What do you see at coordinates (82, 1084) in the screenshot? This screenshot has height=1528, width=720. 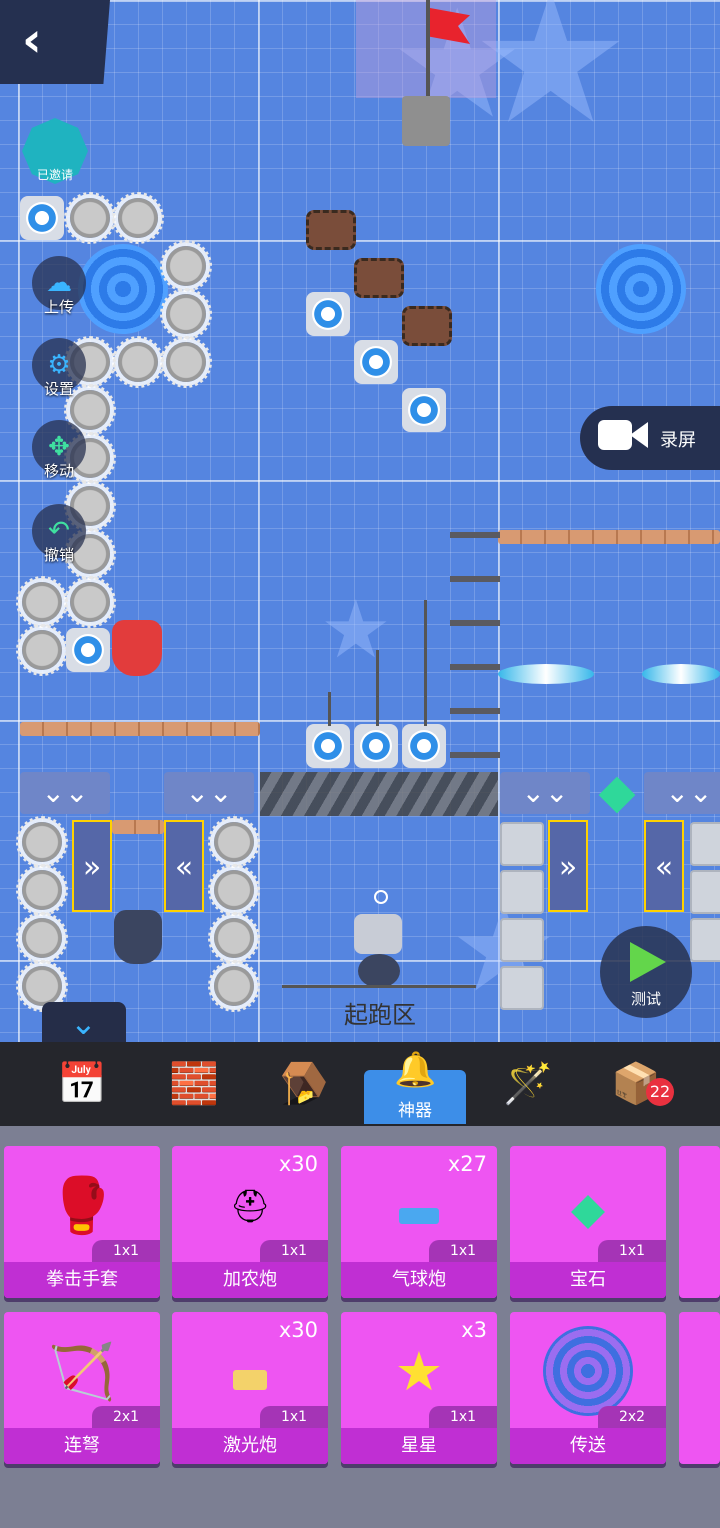 I see `calendar-star-icon: 📅` at bounding box center [82, 1084].